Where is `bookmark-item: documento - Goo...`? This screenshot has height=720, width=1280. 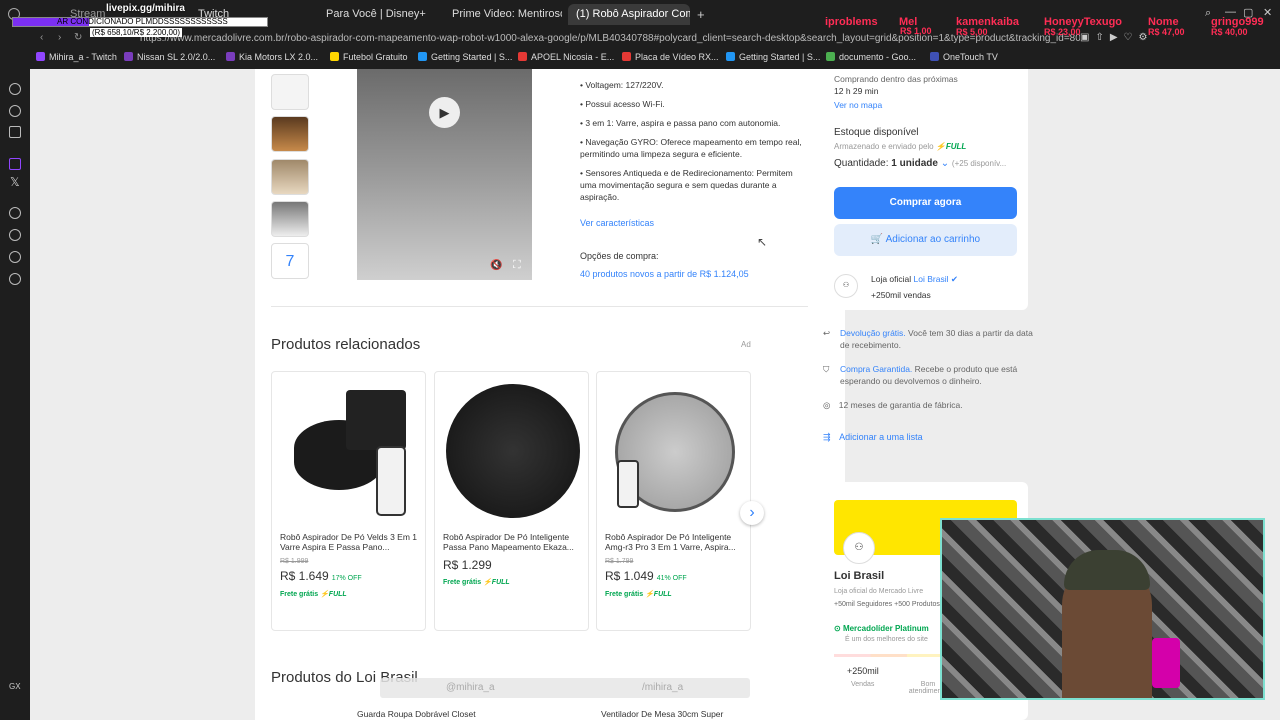
bookmark-item: documento - Goo... is located at coordinates (871, 57).